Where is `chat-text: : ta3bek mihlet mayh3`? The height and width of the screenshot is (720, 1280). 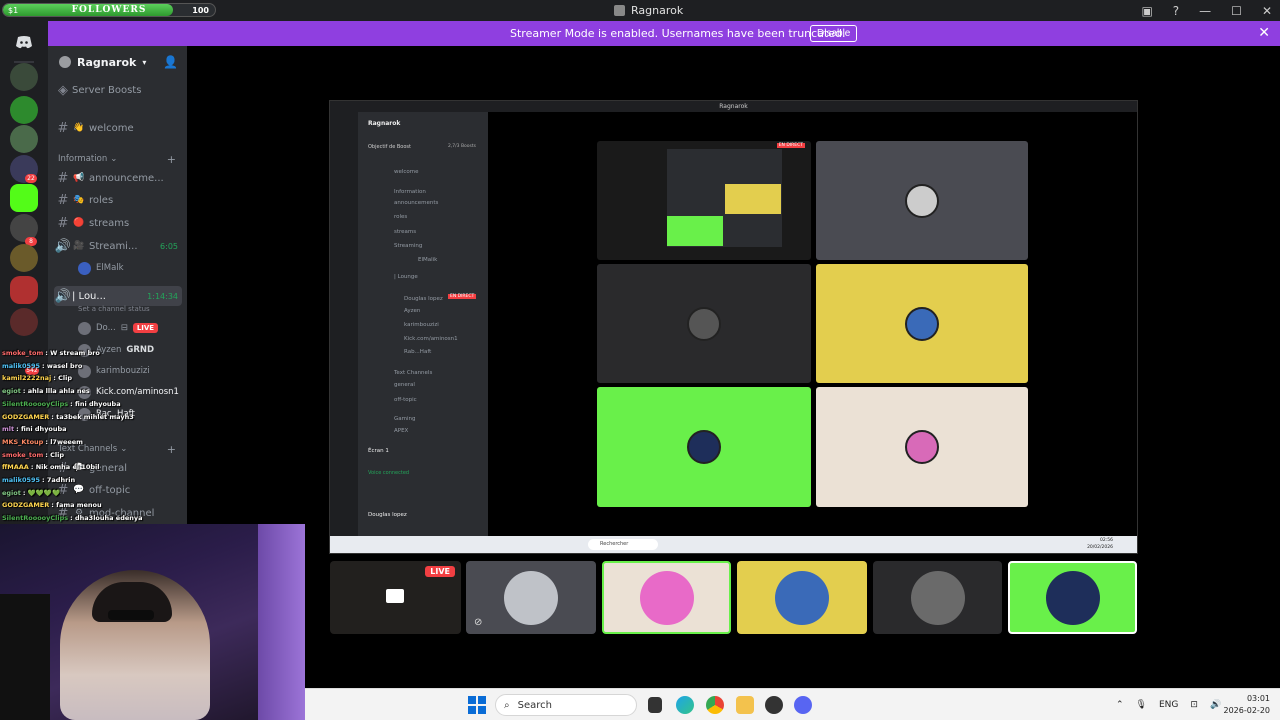 chat-text: : ta3bek mihlet mayh3 is located at coordinates (92, 416).